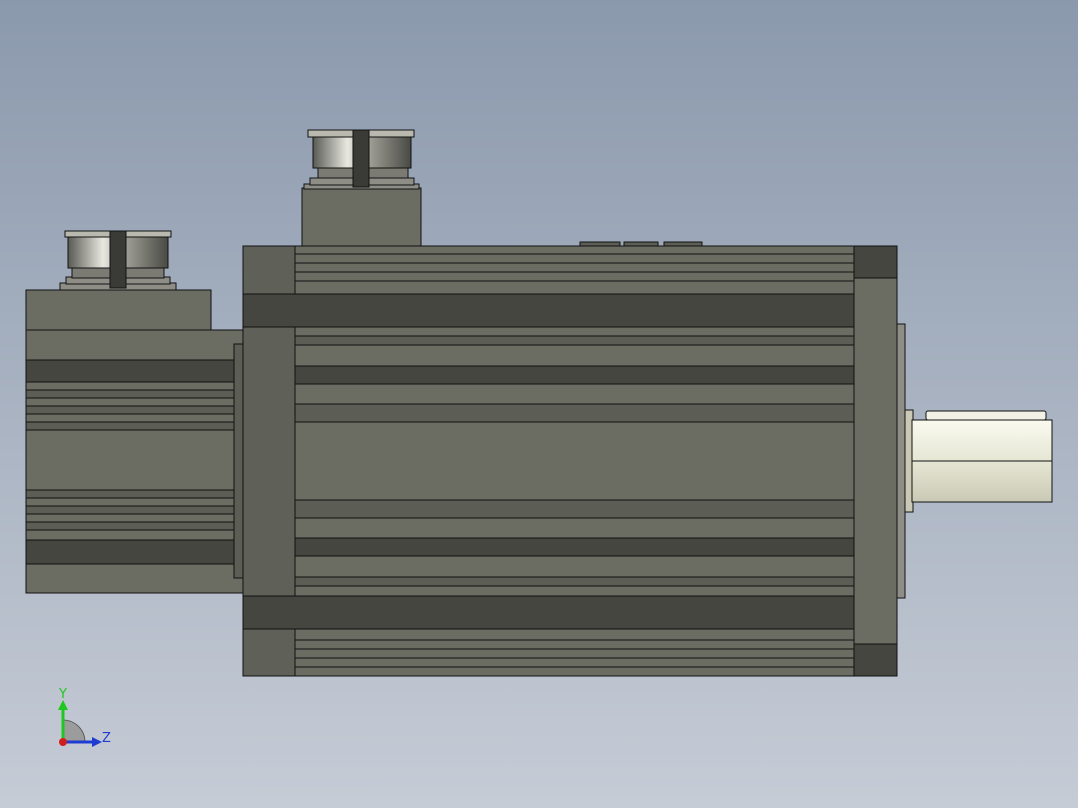  I want to click on output-shaft, so click(978, 461).